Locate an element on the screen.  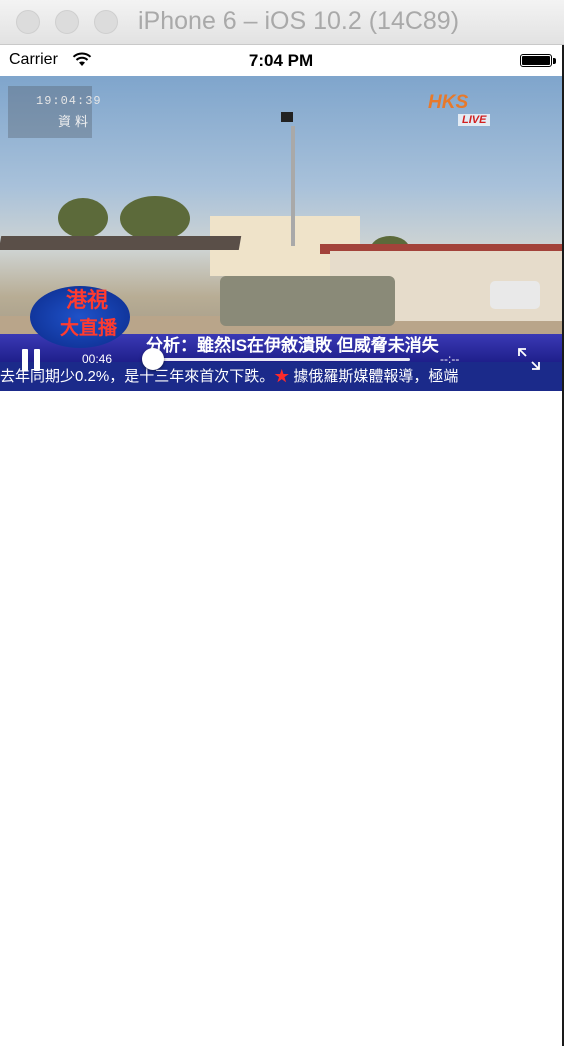
zoom-window-button is located at coordinates (106, 22).